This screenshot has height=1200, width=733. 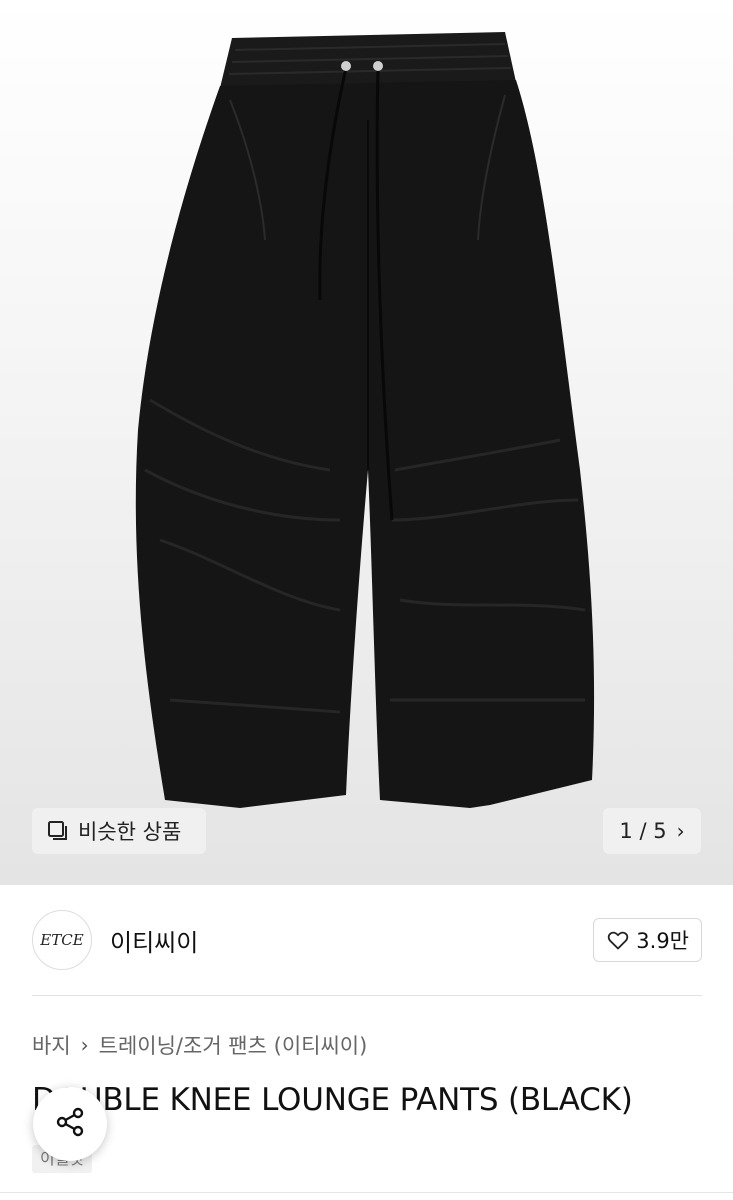 What do you see at coordinates (130, 832) in the screenshot?
I see `similar-products-label: 비슷한 상품` at bounding box center [130, 832].